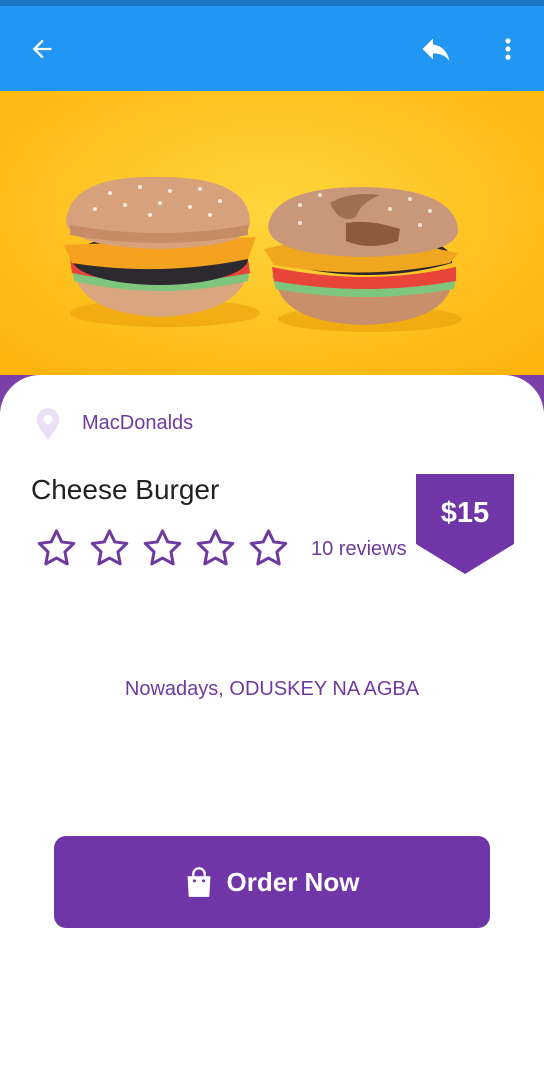 Image resolution: width=544 pixels, height=1080 pixels. I want to click on more-options-button, so click(508, 48).